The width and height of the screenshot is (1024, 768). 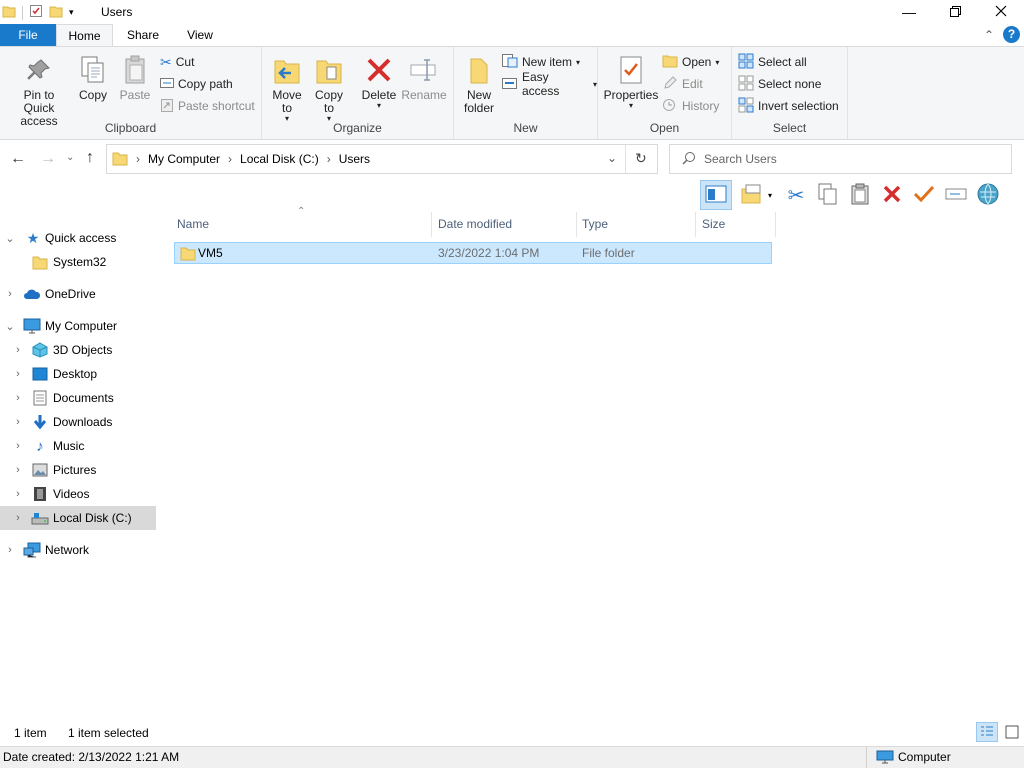 I want to click on paste-label: Paste, so click(x=135, y=95).